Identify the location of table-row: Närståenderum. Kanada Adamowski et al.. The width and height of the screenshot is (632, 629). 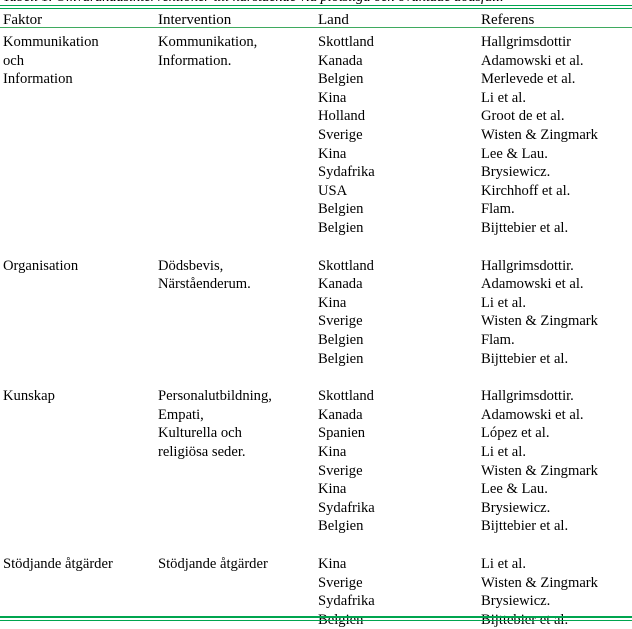
(316, 284).